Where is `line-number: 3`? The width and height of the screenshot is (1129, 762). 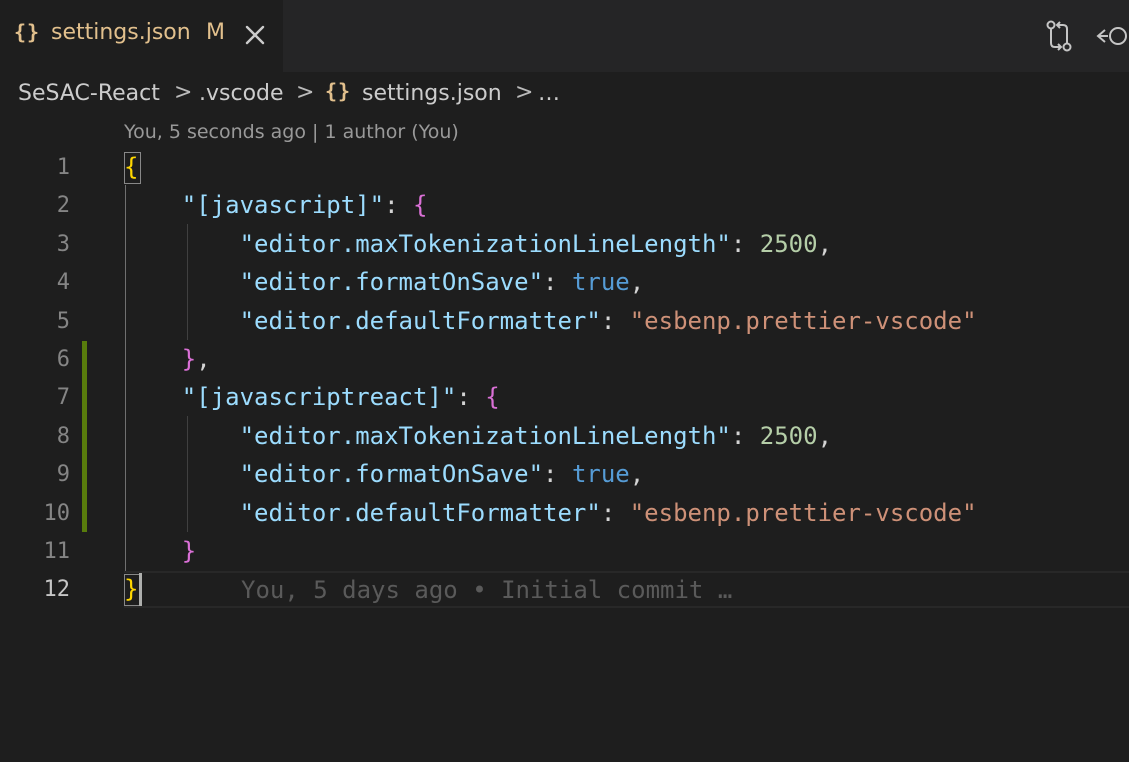 line-number: 3 is located at coordinates (35, 244).